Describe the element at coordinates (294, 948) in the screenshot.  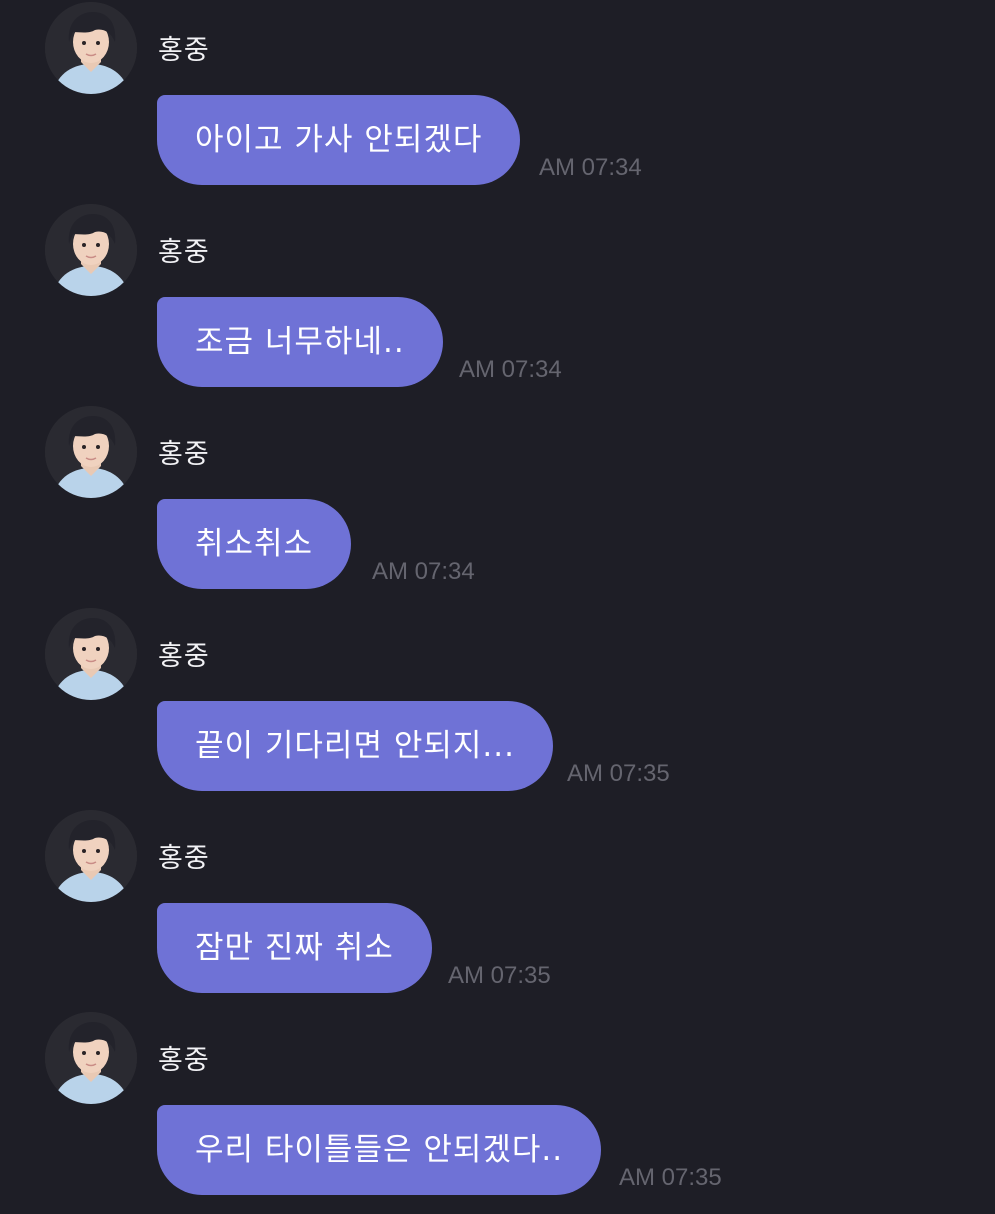
I see `message-bubble: 잠만 진짜 취소` at that location.